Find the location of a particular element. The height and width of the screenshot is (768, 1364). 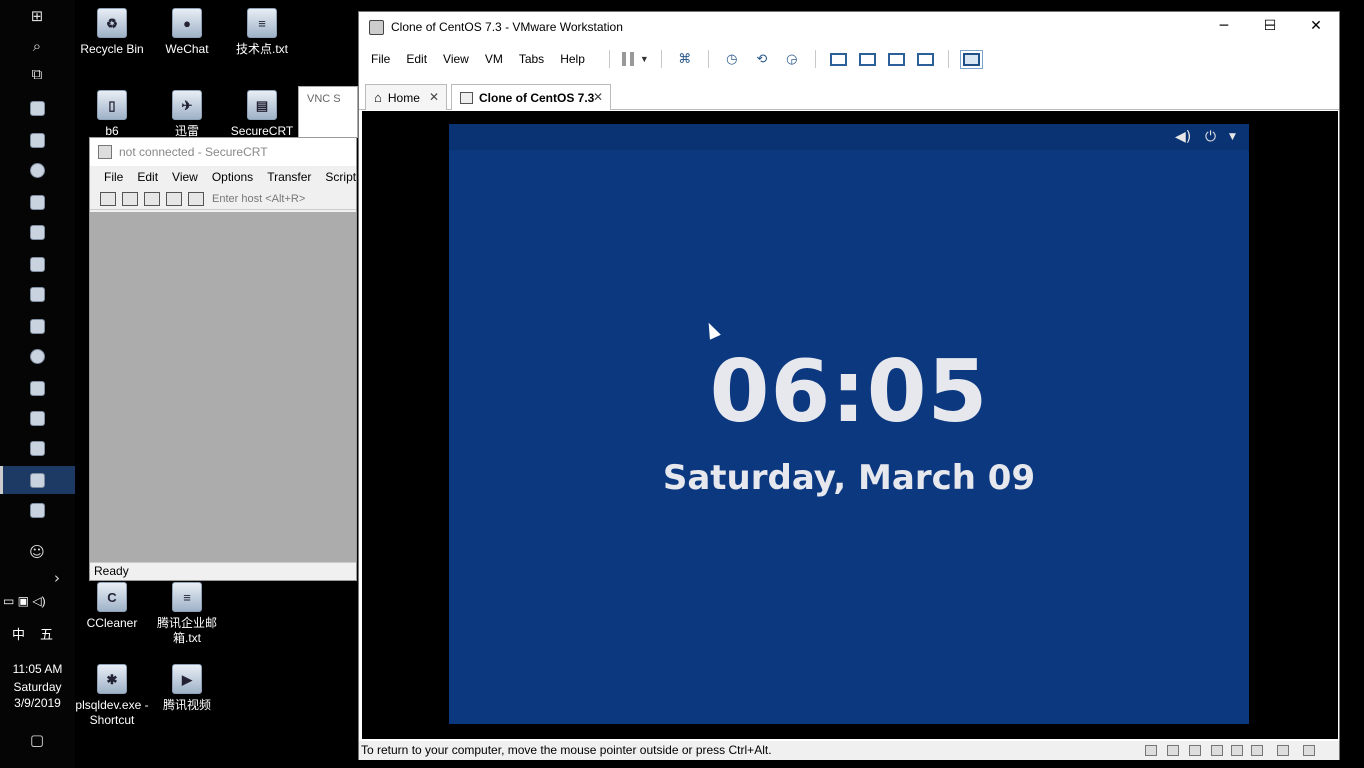

taskbar-folder-icon is located at coordinates (37, 326).